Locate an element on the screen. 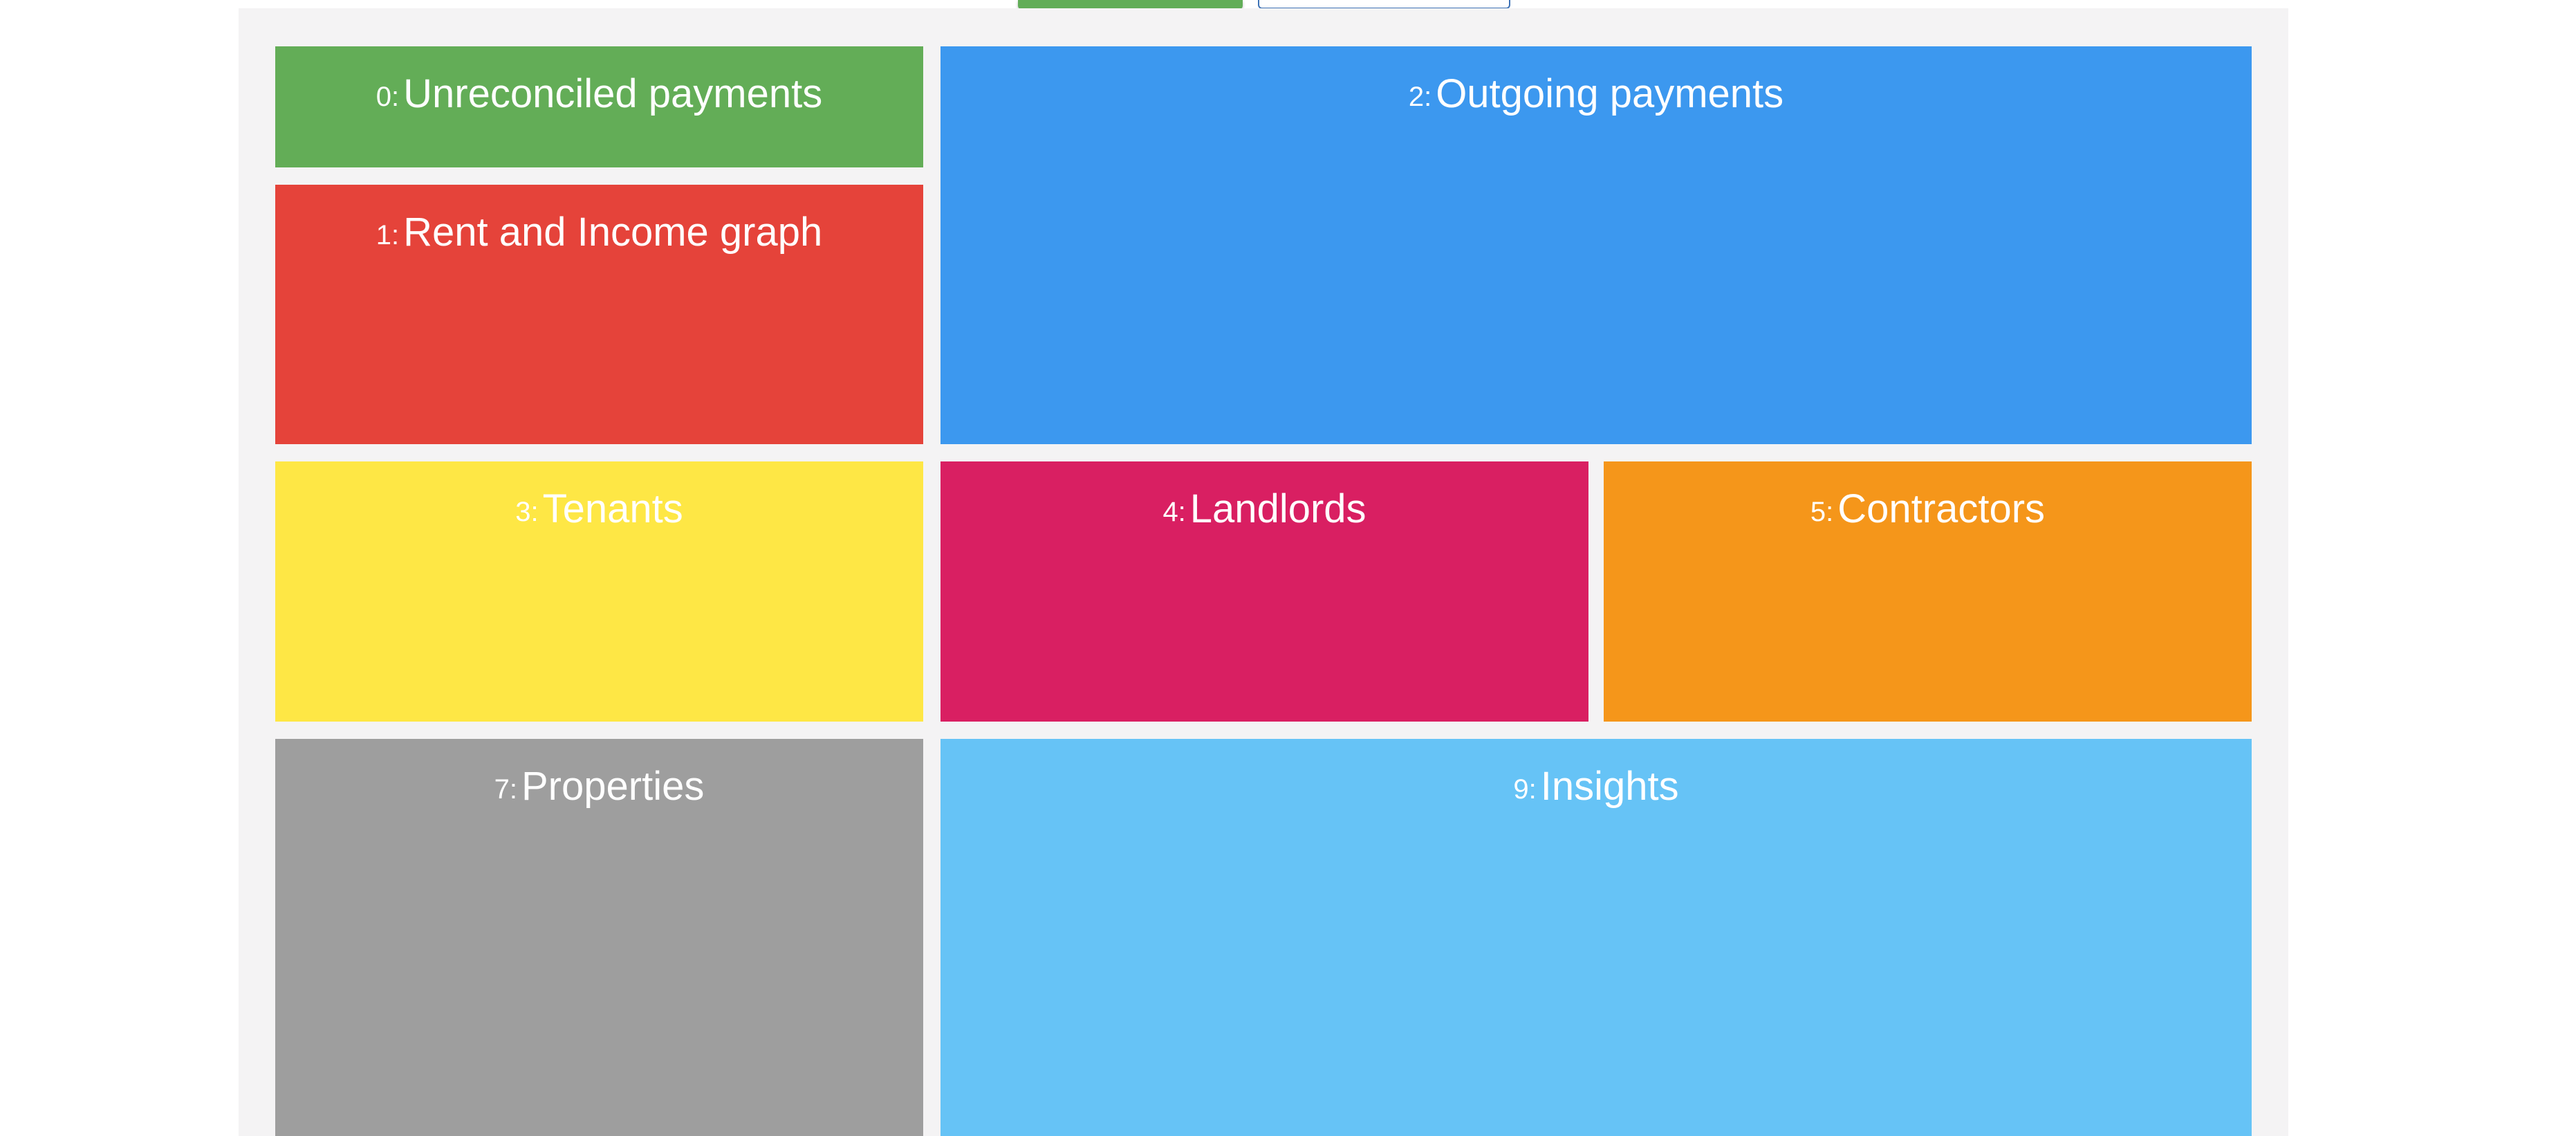 Image resolution: width=2576 pixels, height=1136 pixels. tile-title: 7: Properties is located at coordinates (599, 788).